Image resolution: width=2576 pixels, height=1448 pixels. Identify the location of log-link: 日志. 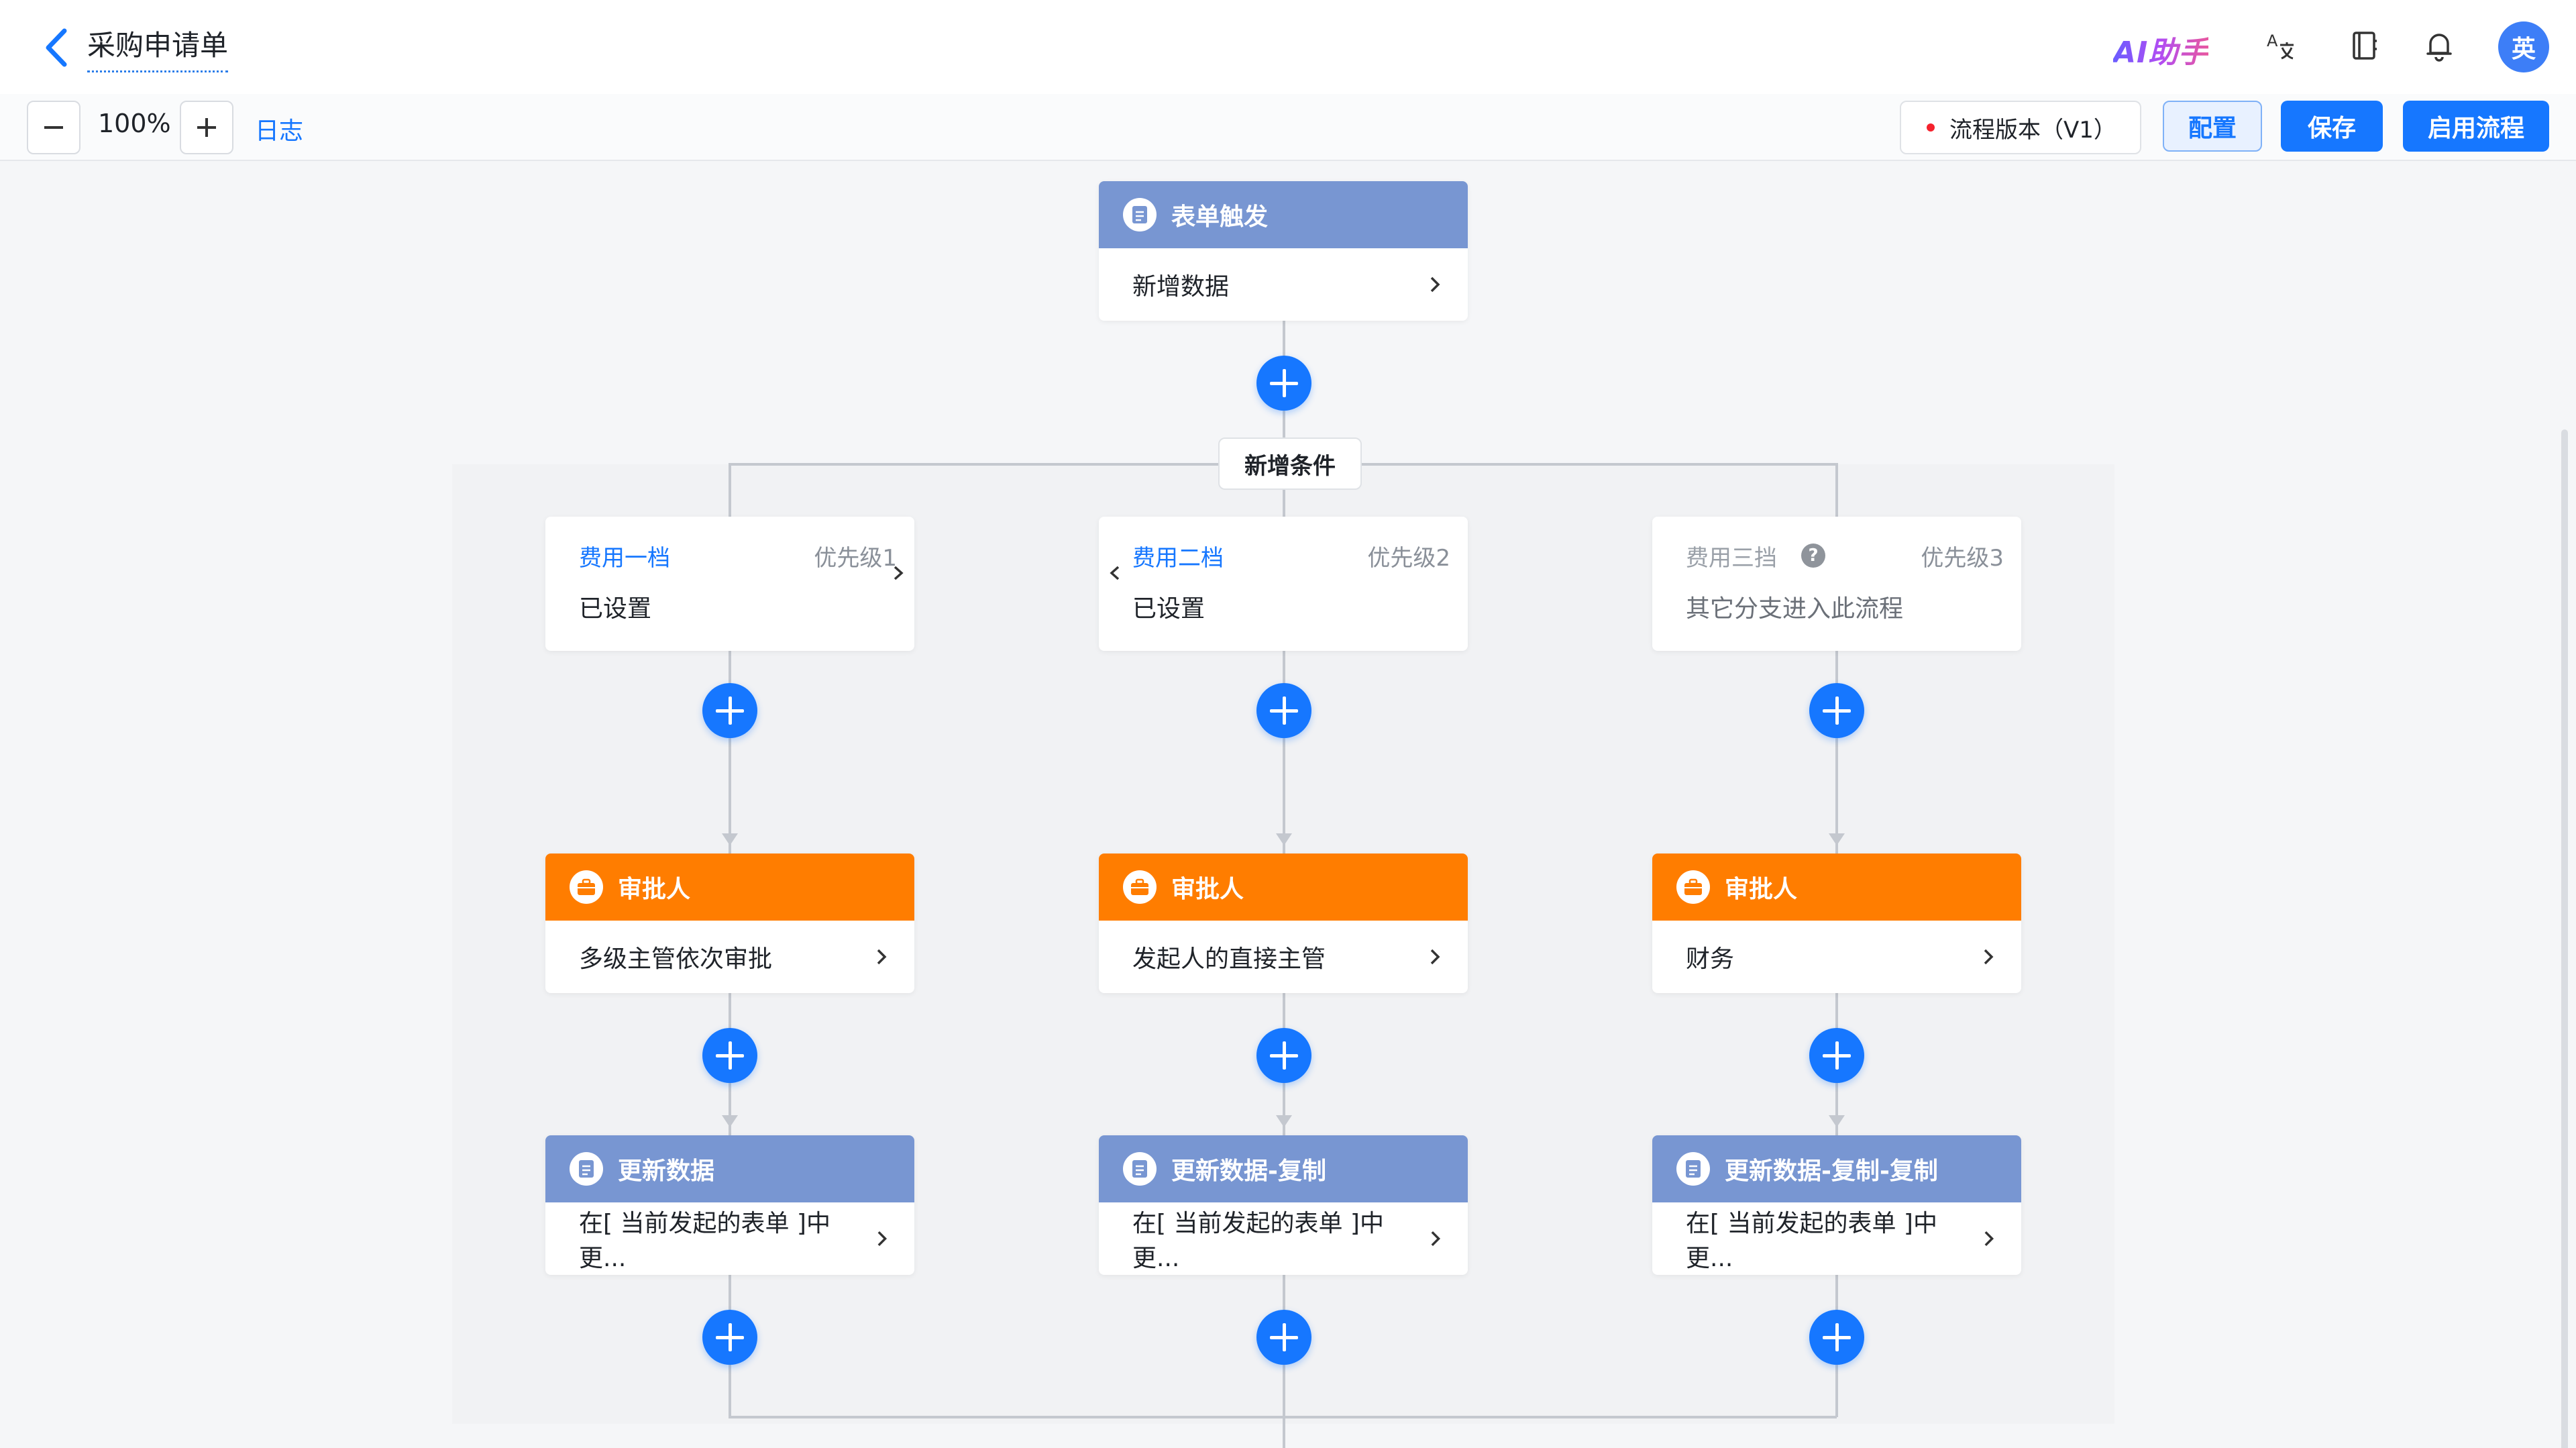
(279, 128).